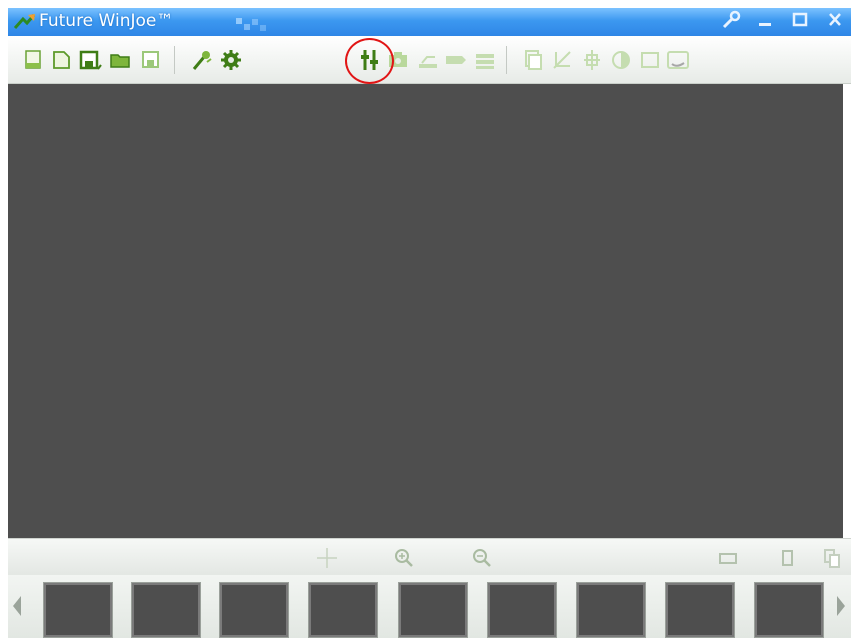 Image resolution: width=851 pixels, height=638 pixels. I want to click on multi-page-icon, so click(832, 558).